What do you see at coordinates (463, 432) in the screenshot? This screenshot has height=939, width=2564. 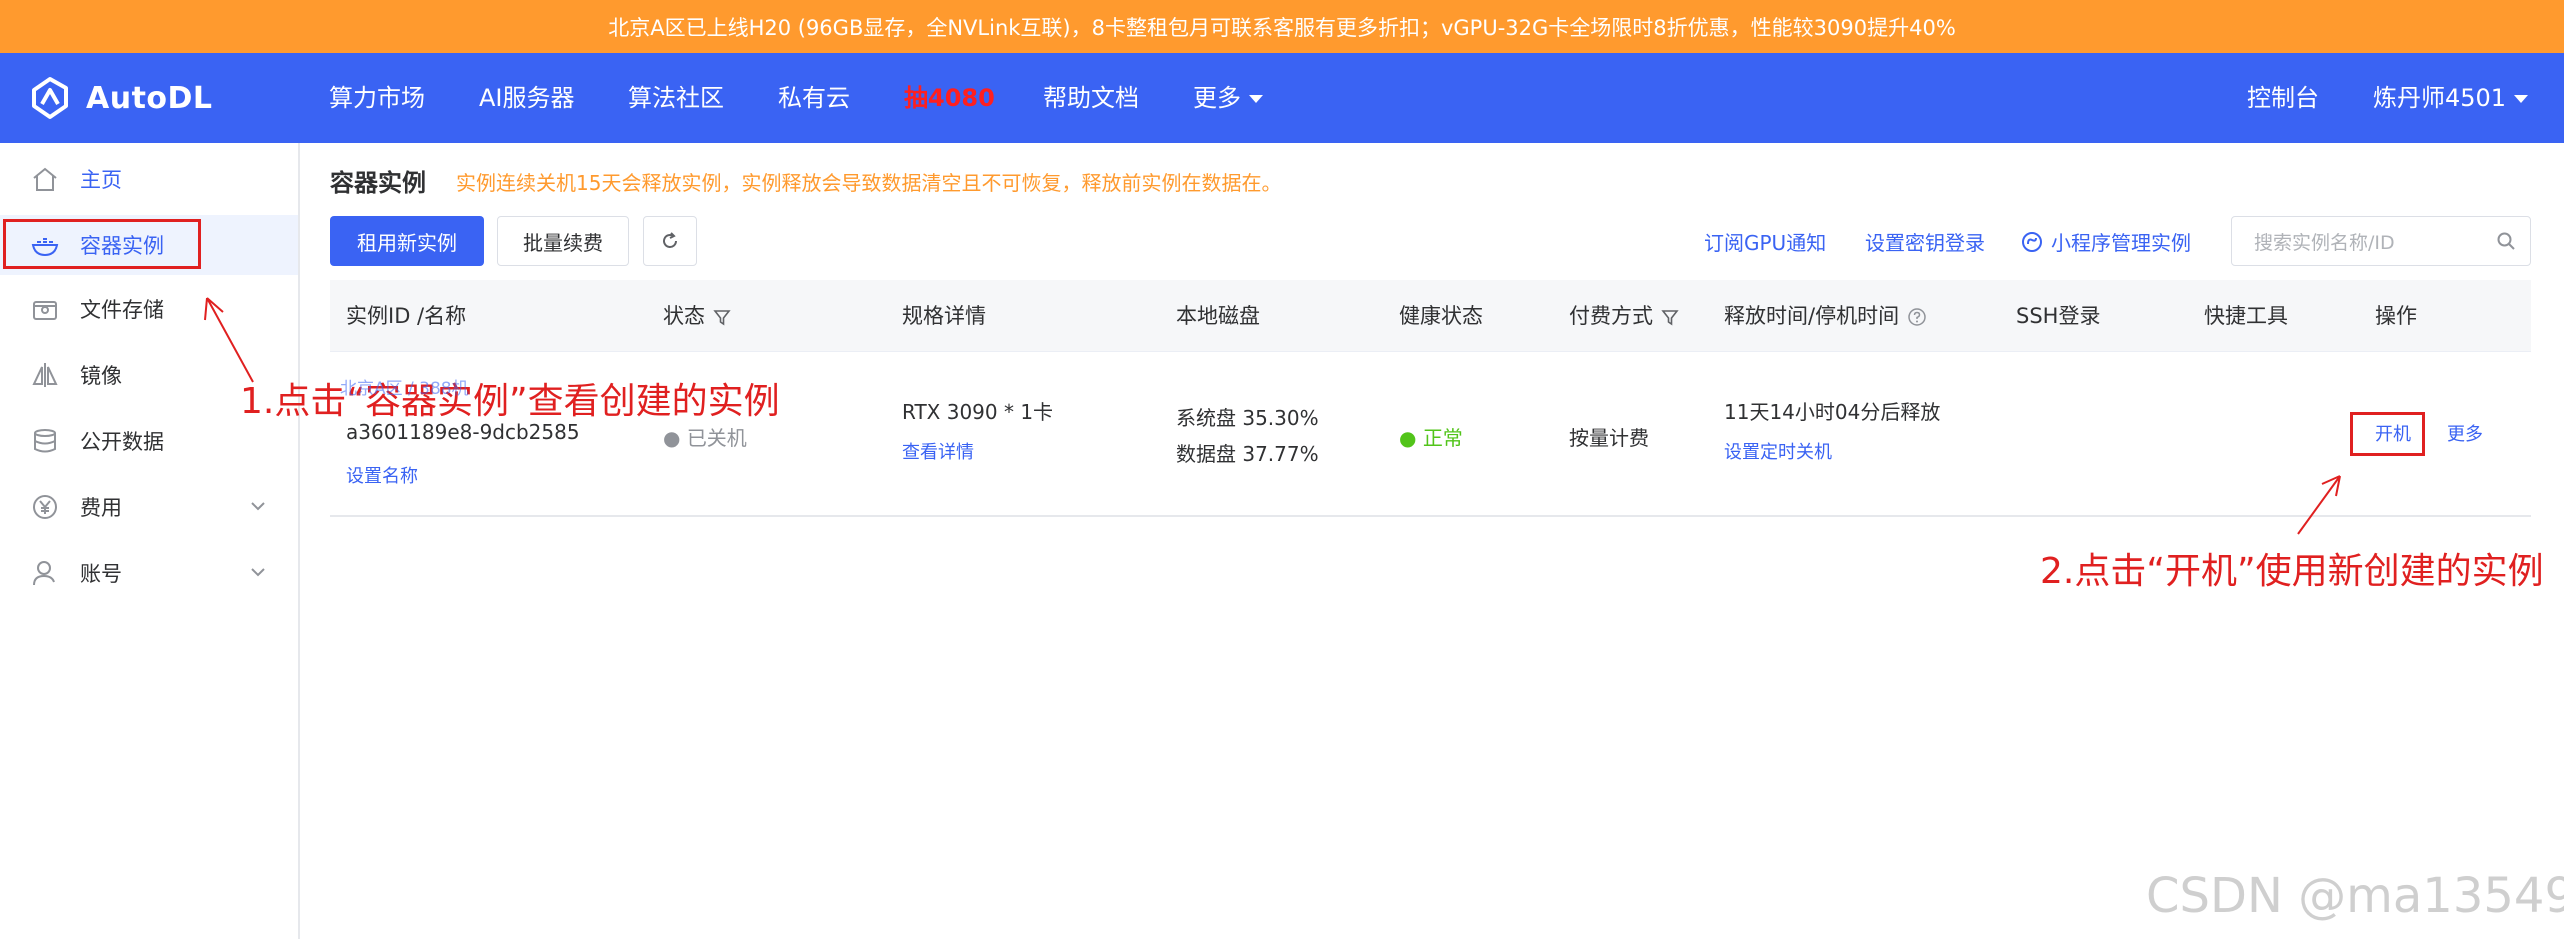 I see `instance-id: a3601189e8-9dcb2585` at bounding box center [463, 432].